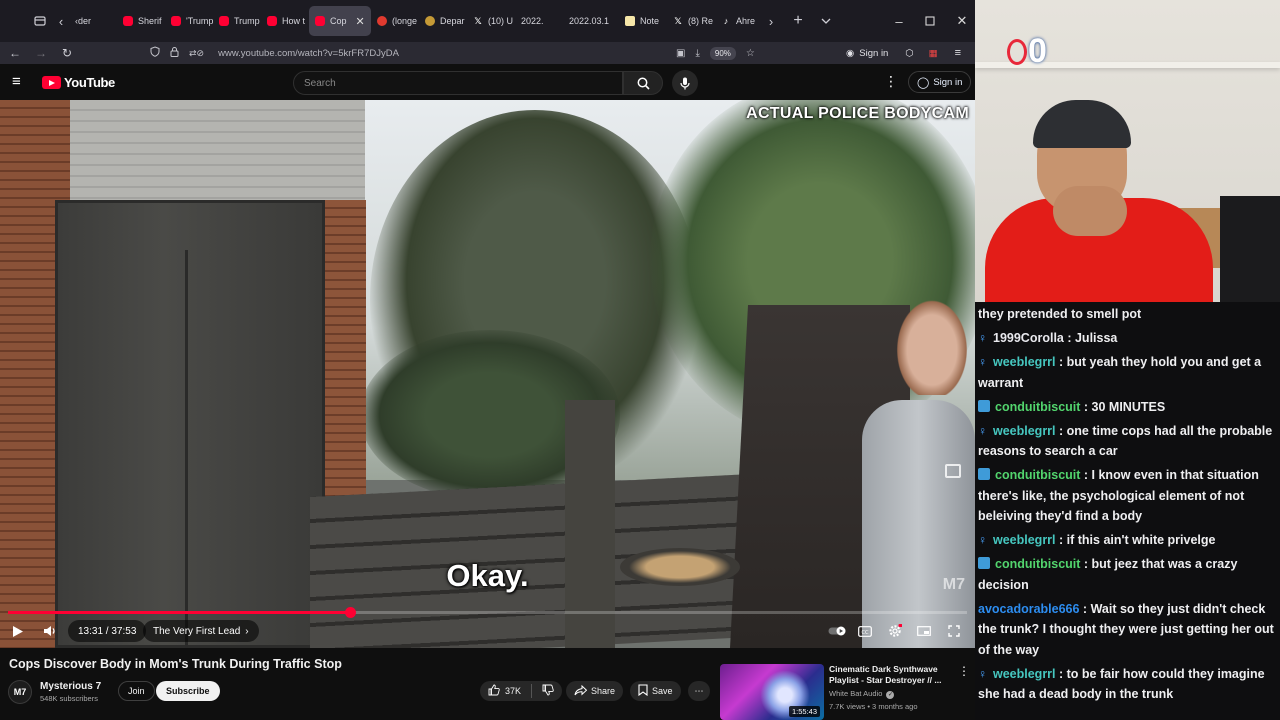 The height and width of the screenshot is (720, 1280). I want to click on join-button: Join, so click(136, 691).